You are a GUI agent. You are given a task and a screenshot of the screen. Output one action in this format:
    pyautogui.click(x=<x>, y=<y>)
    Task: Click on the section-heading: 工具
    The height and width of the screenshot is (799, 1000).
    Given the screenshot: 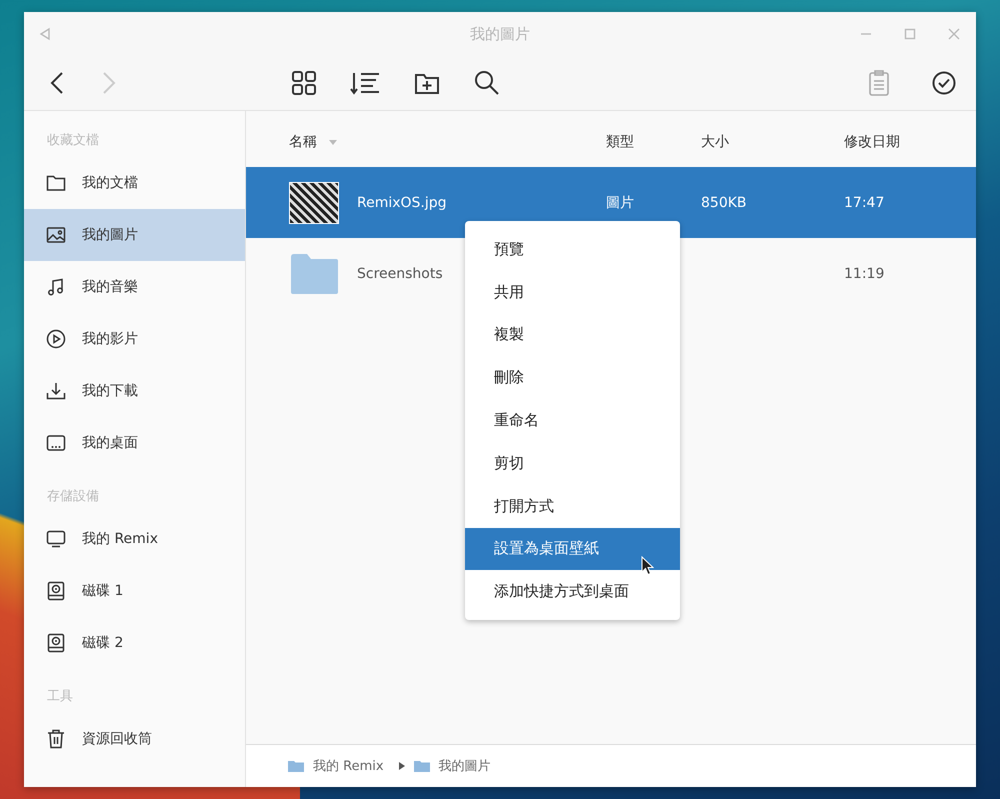 What is the action you would take?
    pyautogui.click(x=60, y=697)
    